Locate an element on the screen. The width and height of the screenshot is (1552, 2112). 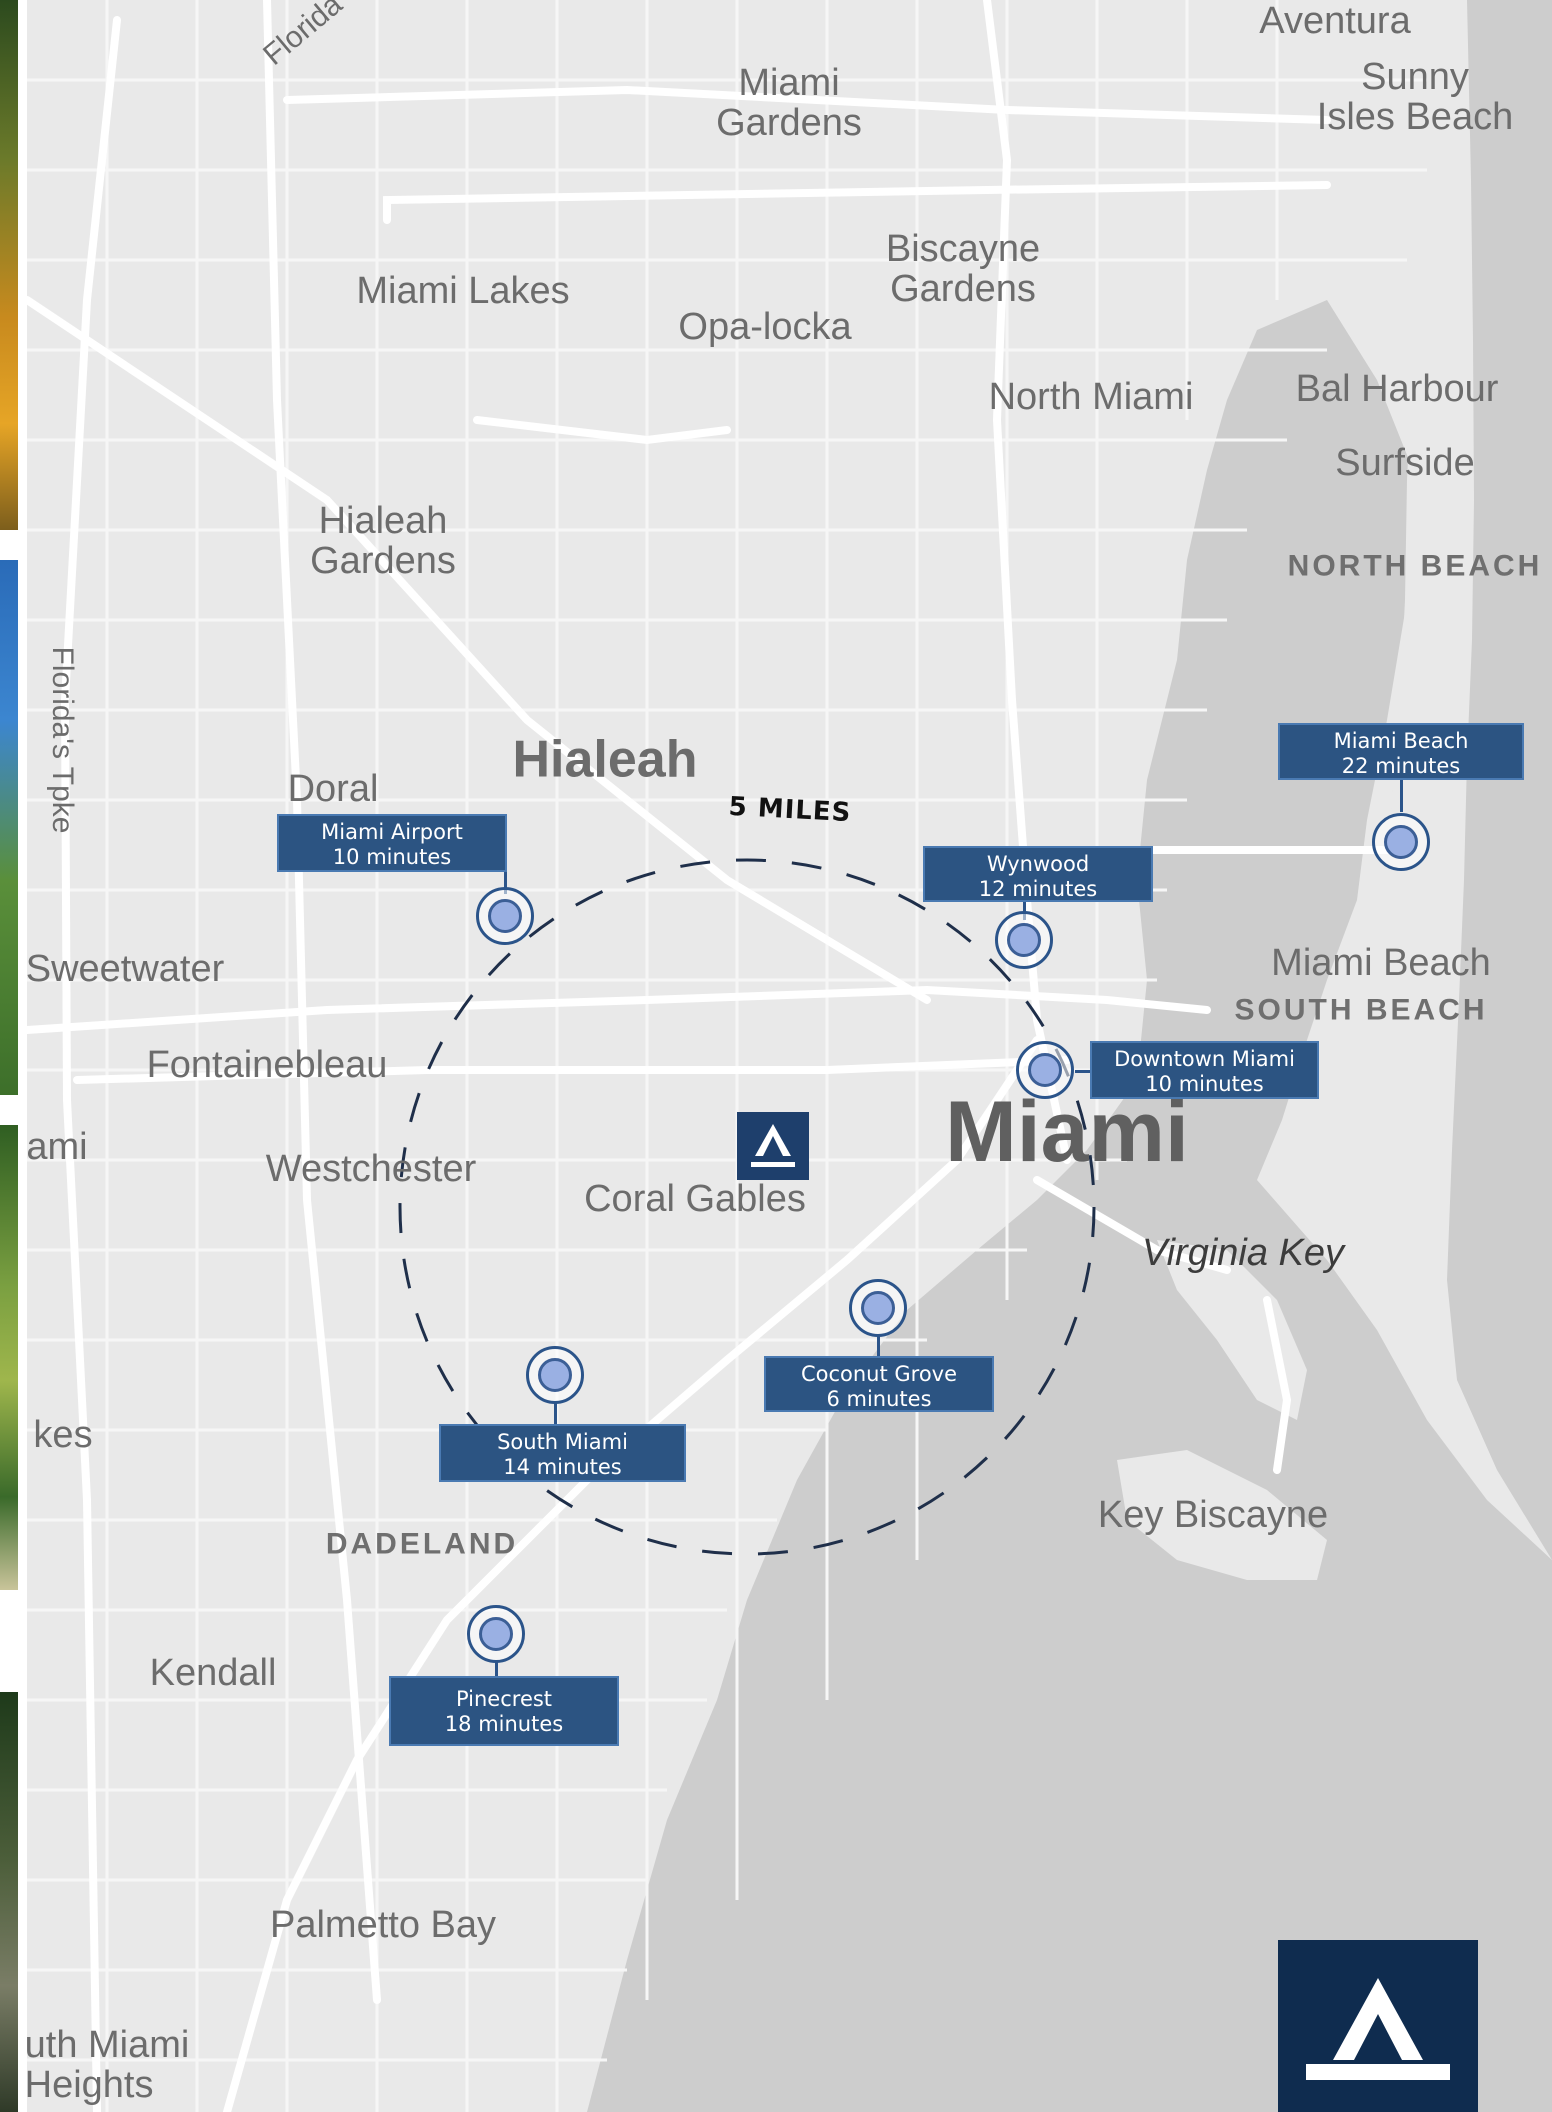
i-95-road is located at coordinates (1027, 582).